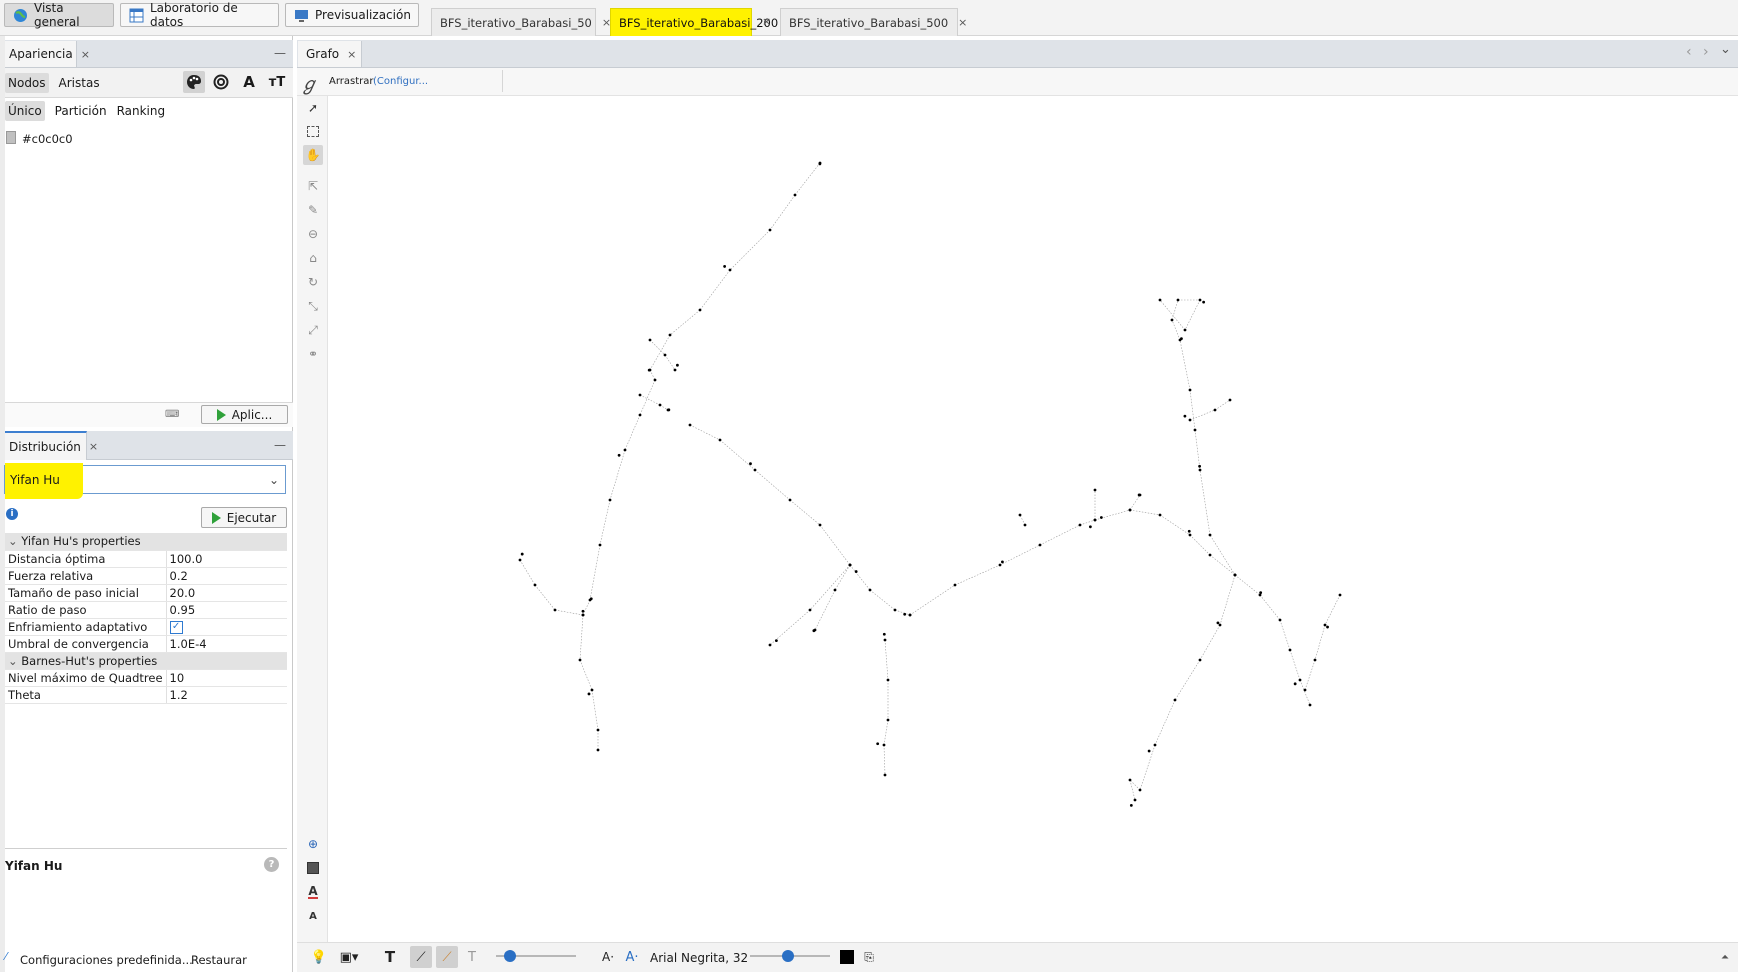  What do you see at coordinates (349, 957) in the screenshot?
I see `screenshot-icon: ▣▾` at bounding box center [349, 957].